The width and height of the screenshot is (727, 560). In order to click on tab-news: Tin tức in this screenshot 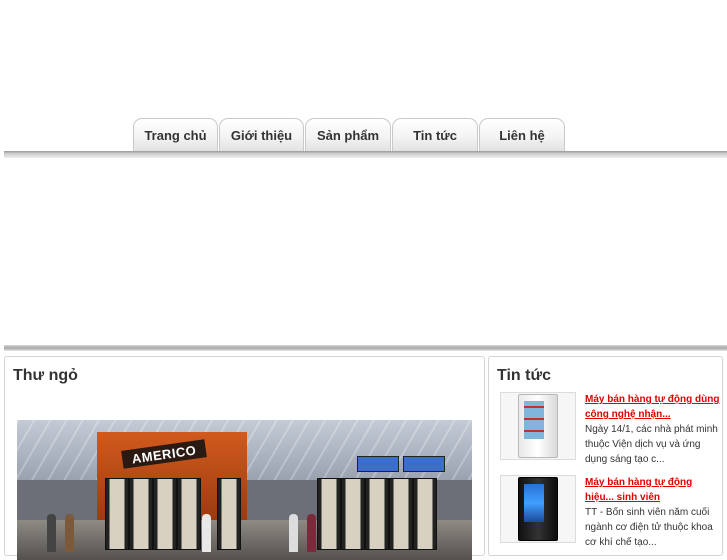, I will do `click(435, 134)`.